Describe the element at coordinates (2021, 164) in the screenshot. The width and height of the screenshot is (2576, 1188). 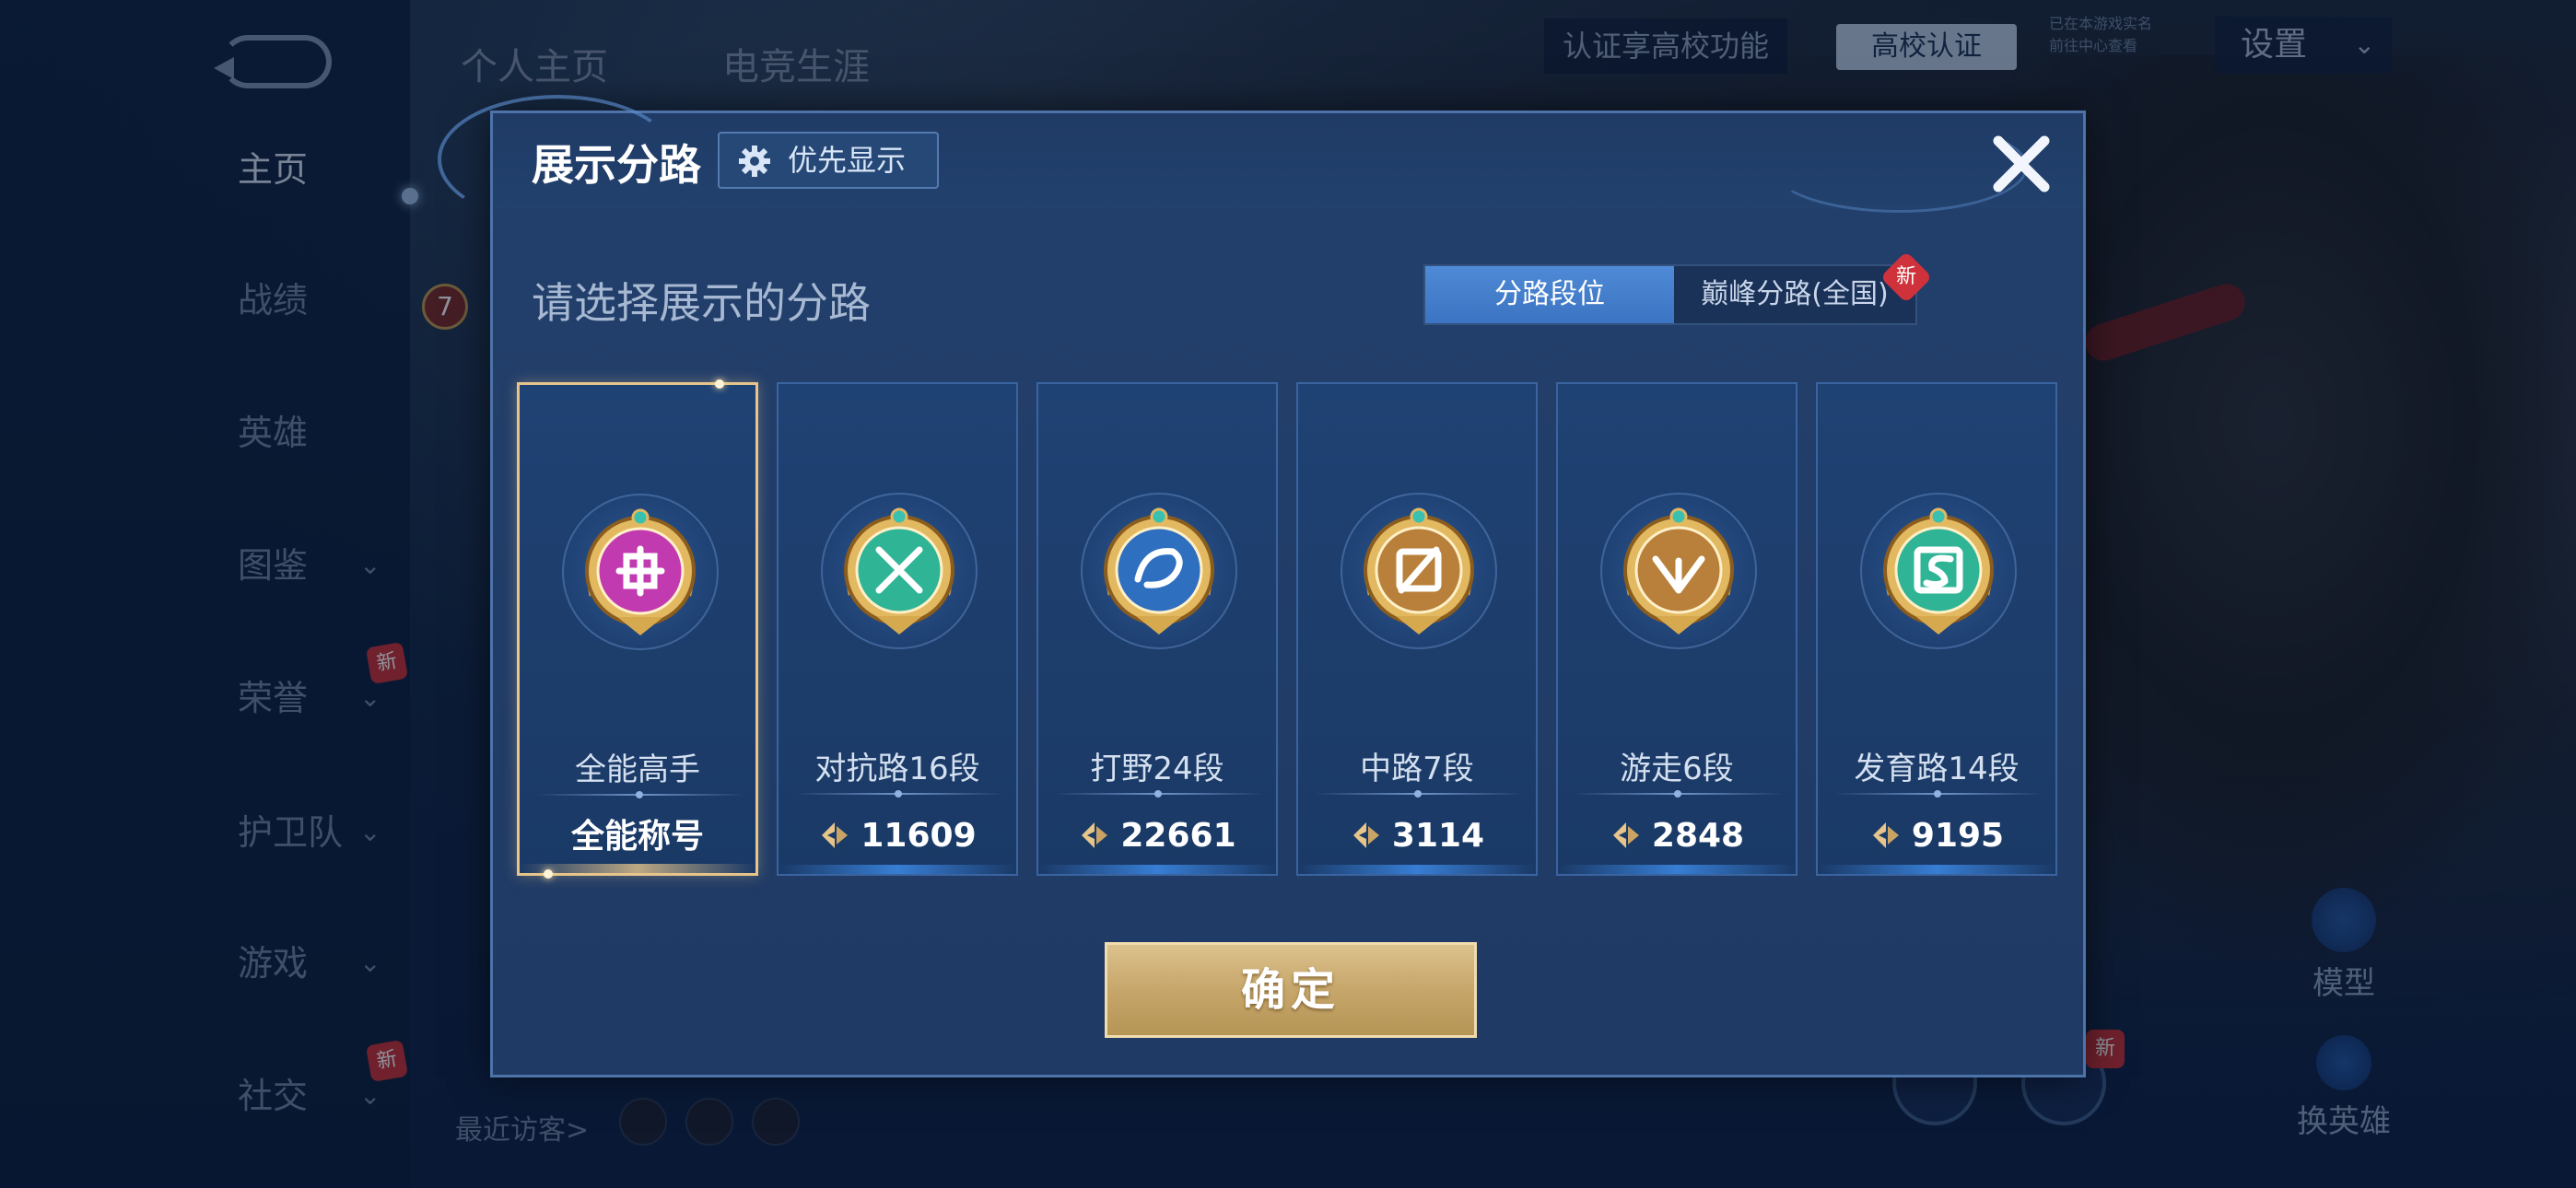
I see `close-icon` at that location.